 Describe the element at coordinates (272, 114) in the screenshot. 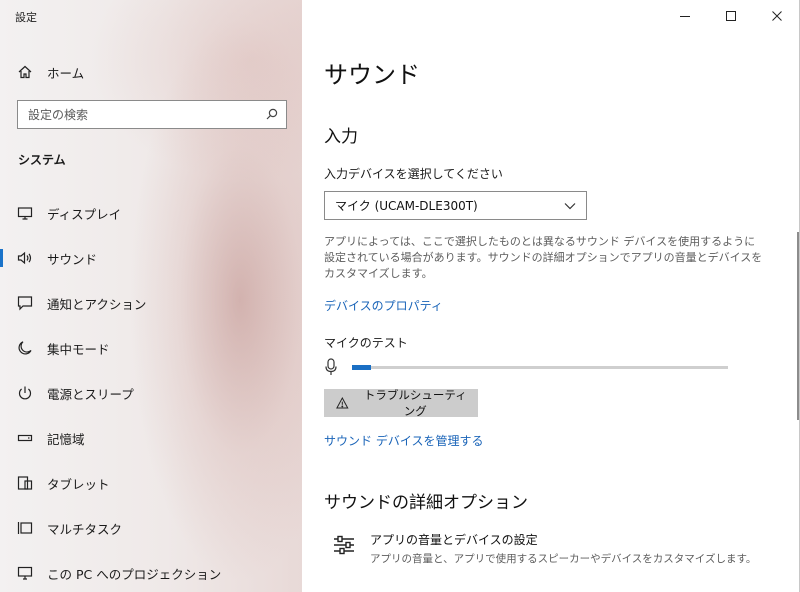

I see `search-icon` at that location.